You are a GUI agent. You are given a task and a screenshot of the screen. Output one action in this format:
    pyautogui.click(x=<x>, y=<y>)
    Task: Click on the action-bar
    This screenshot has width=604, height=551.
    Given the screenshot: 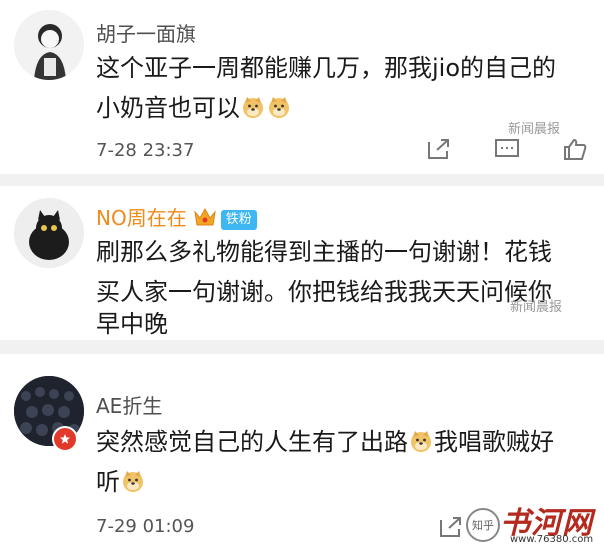 What is the action you would take?
    pyautogui.click(x=507, y=149)
    